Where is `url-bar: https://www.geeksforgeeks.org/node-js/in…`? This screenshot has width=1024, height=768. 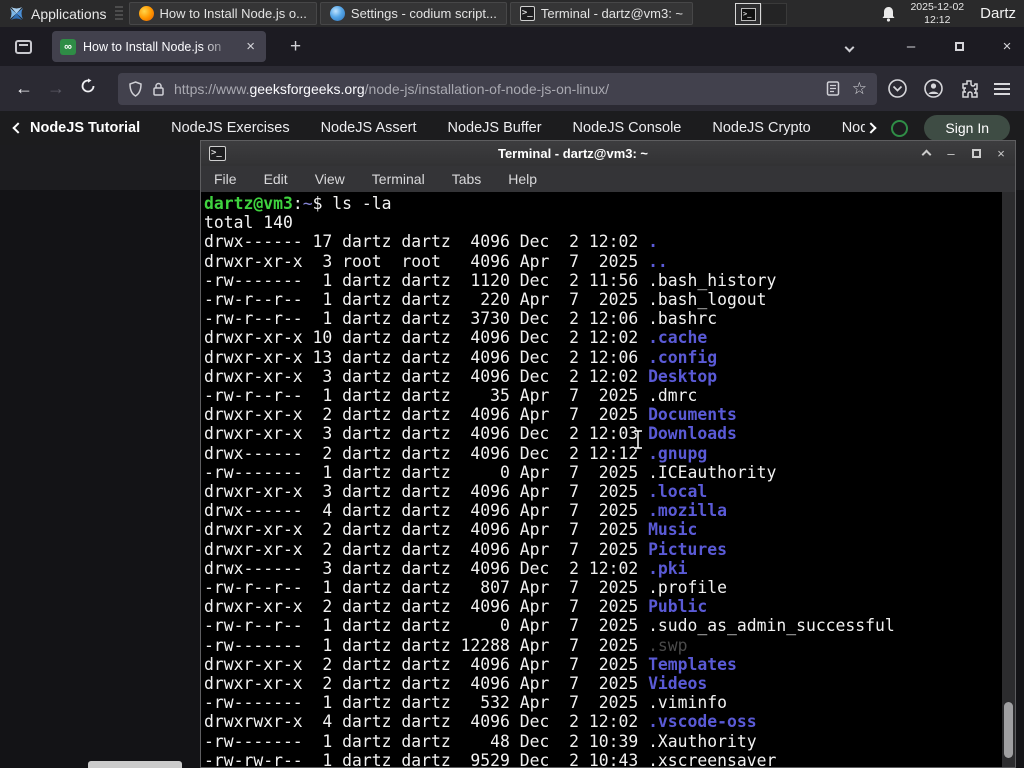 url-bar: https://www.geeksforgeeks.org/node-js/in… is located at coordinates (497, 88).